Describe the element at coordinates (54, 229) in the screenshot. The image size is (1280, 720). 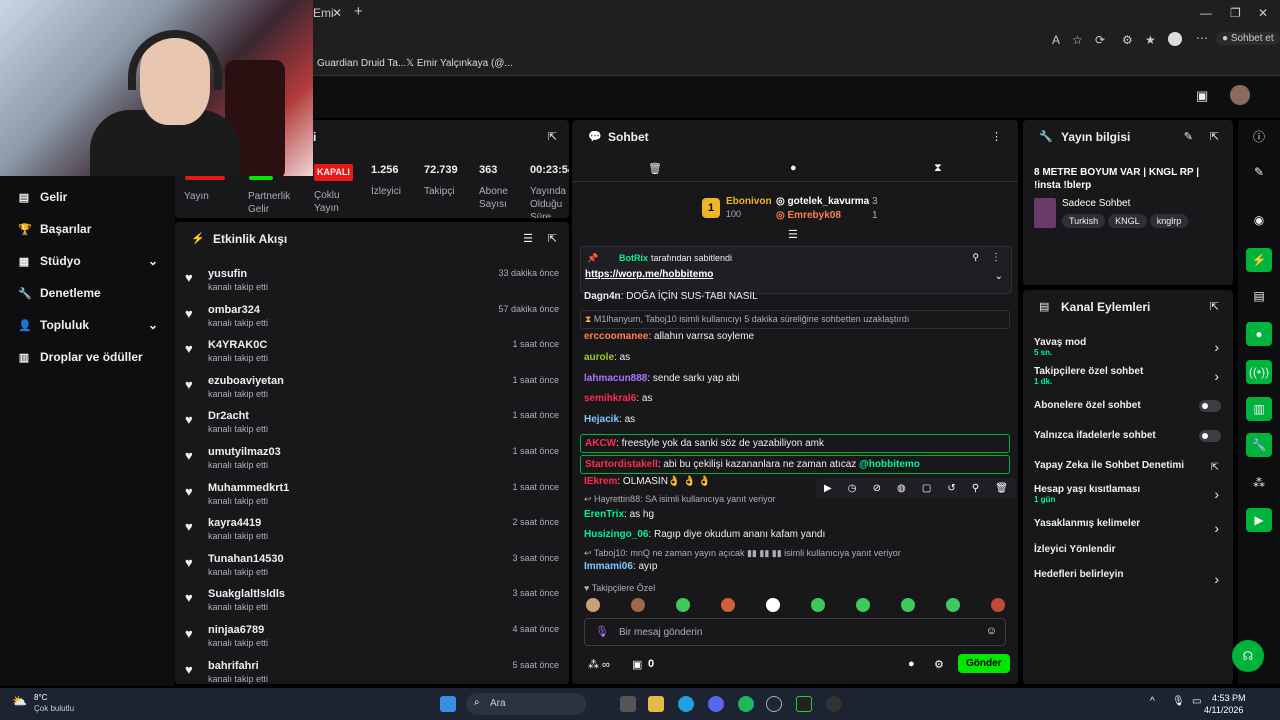
I see `nav-item-basarilar: 🏆 Başarılar` at that location.